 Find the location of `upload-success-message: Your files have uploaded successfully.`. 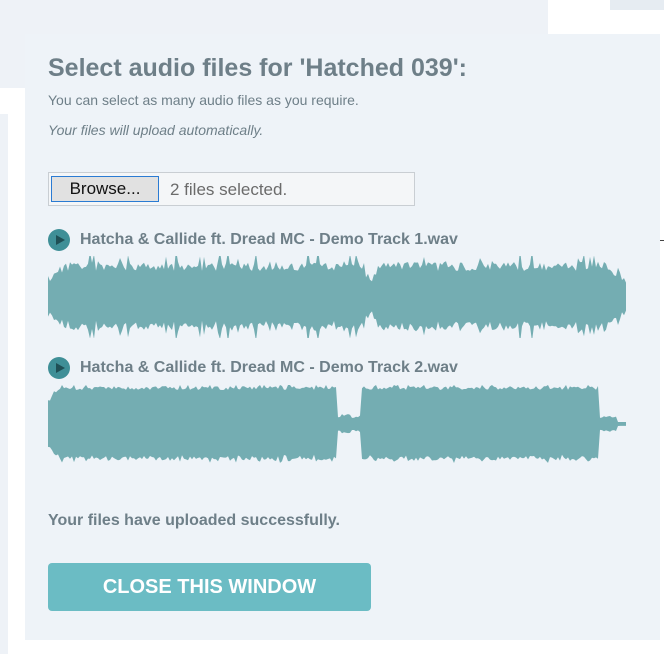

upload-success-message: Your files have uploaded successfully. is located at coordinates (194, 520).